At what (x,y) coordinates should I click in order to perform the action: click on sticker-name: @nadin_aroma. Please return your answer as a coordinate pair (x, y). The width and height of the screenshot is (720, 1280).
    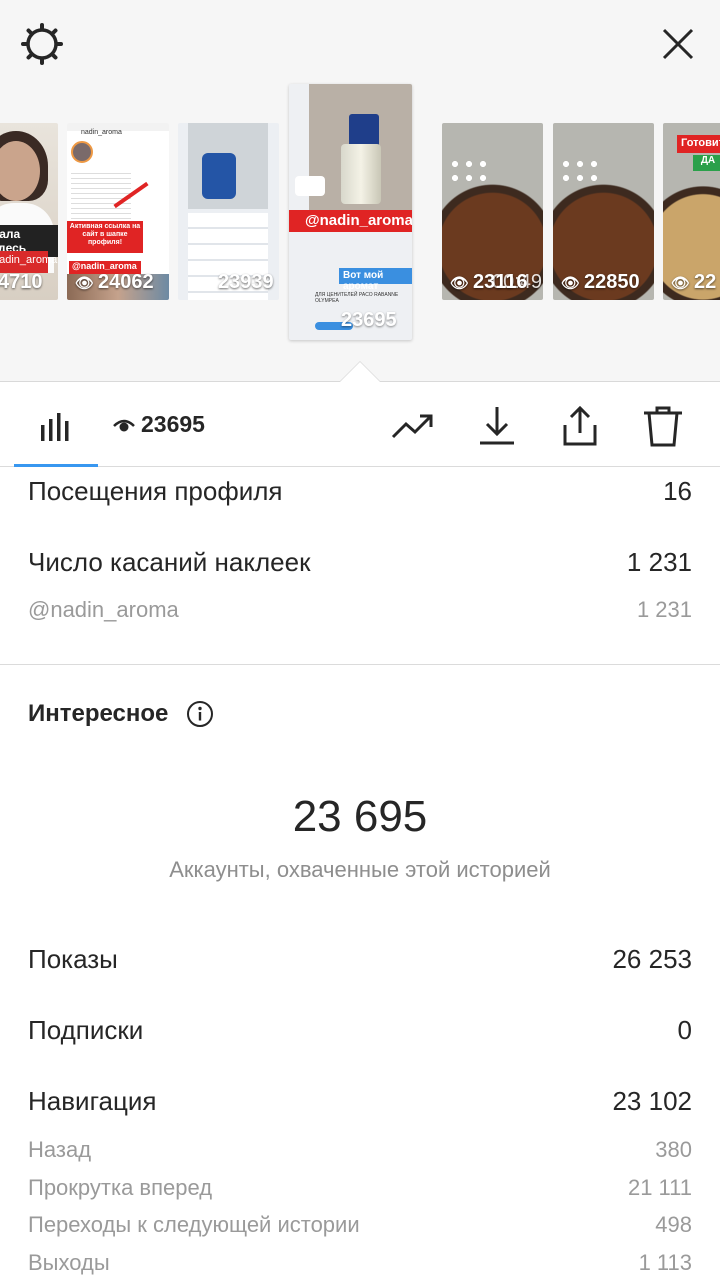
    Looking at the image, I should click on (103, 609).